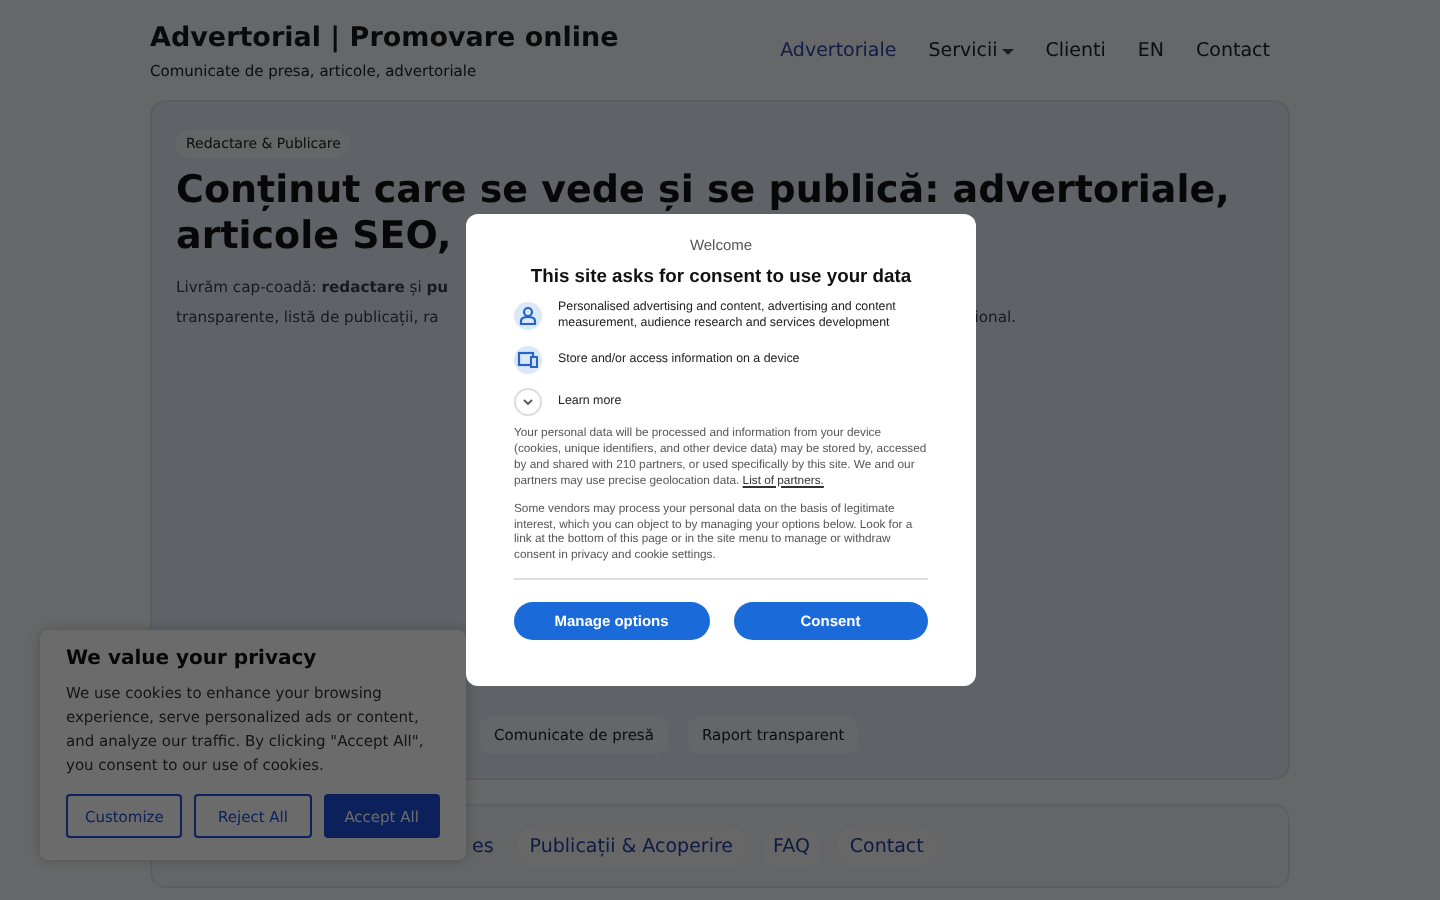 This screenshot has height=900, width=1440. I want to click on hero-heading: articole SEO,, so click(314, 237).